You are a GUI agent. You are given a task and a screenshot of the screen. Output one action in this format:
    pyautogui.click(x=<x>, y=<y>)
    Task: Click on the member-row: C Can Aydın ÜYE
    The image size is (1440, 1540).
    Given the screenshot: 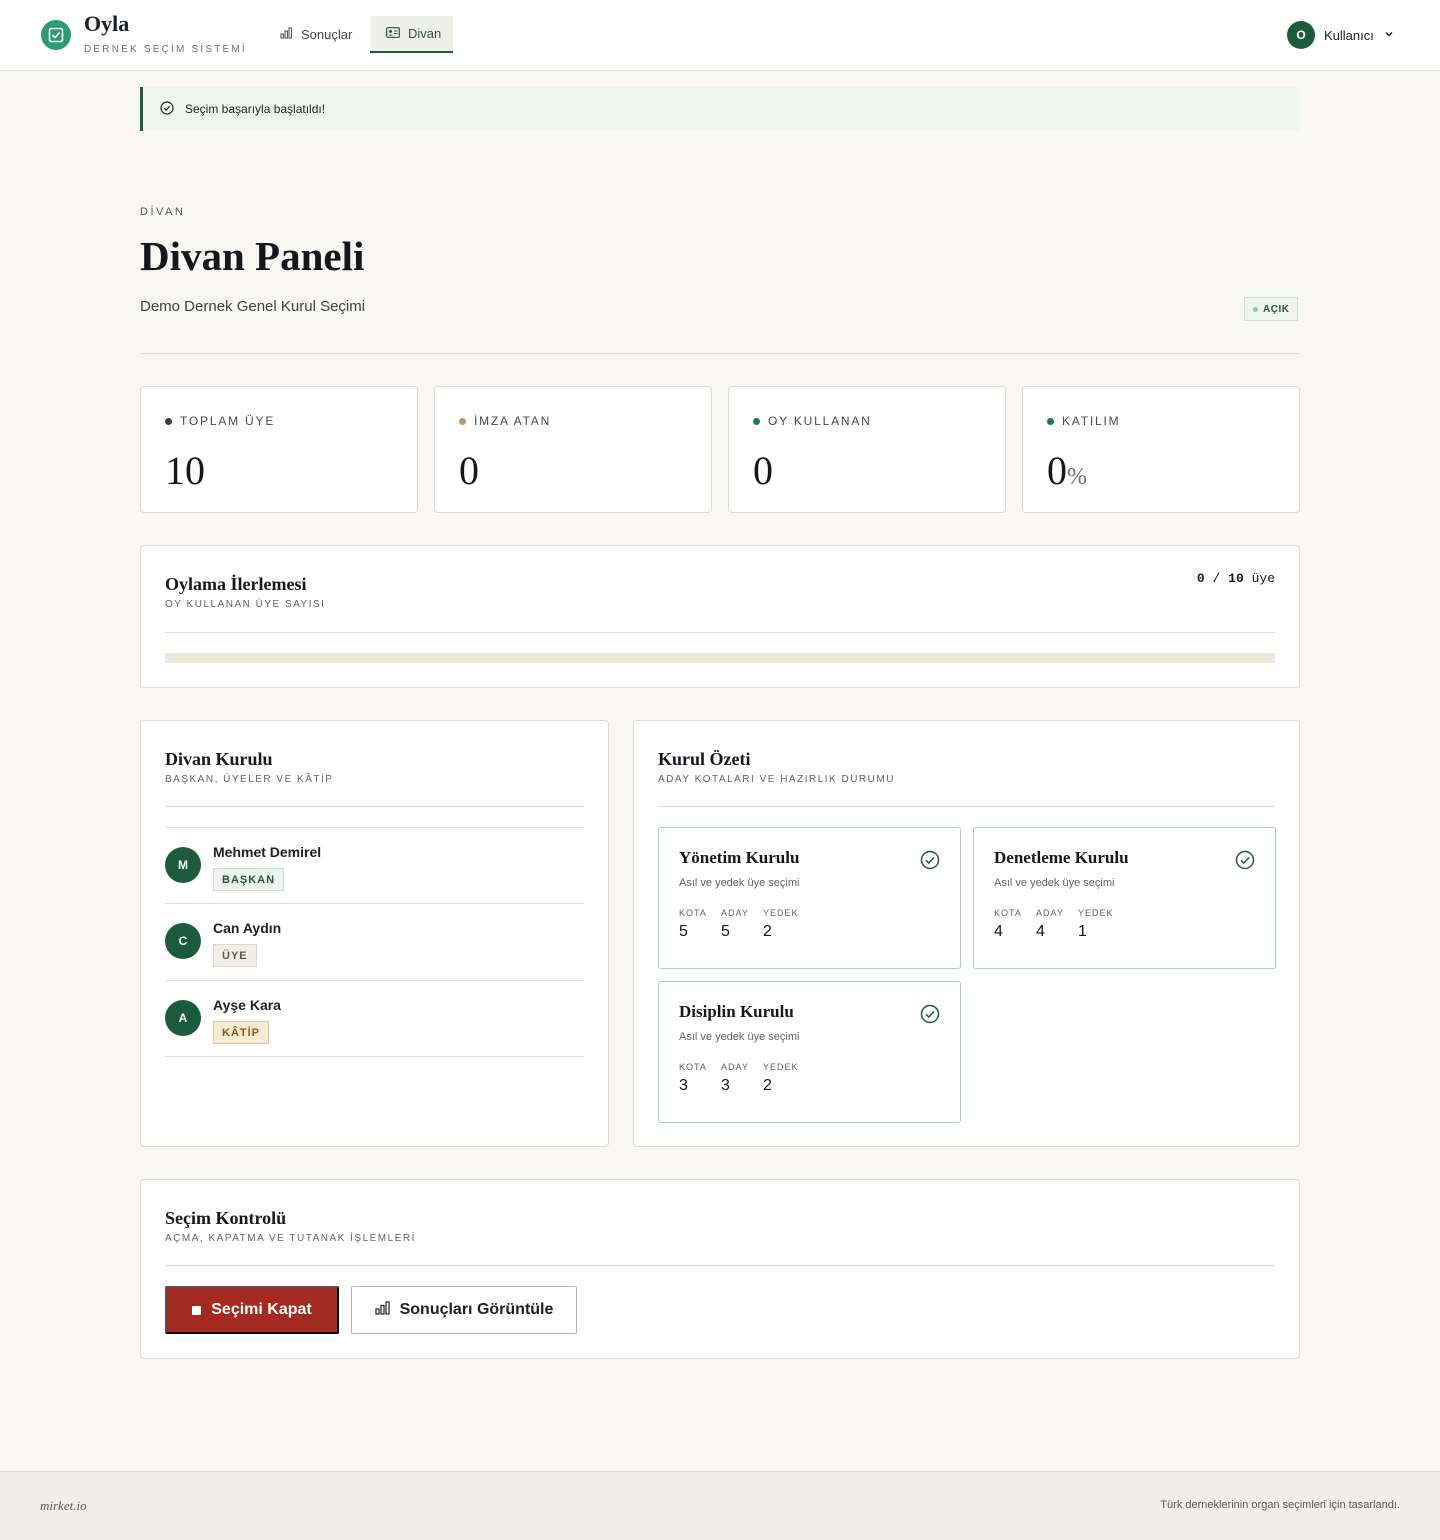 What is the action you would take?
    pyautogui.click(x=374, y=941)
    